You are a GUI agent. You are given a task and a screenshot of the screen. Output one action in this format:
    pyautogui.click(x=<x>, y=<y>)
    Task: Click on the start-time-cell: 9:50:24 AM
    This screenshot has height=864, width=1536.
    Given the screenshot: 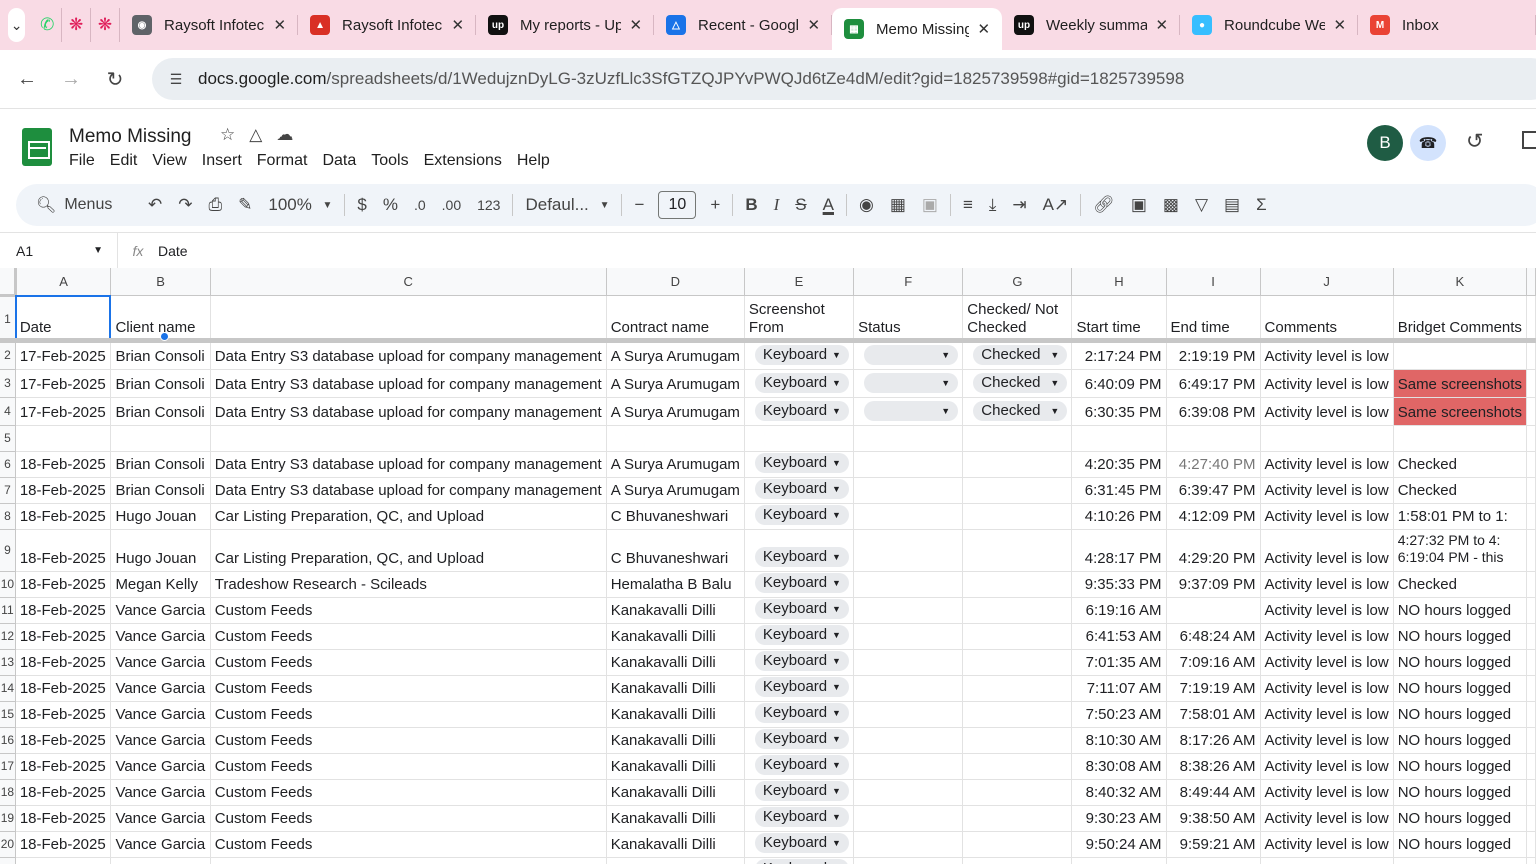 What is the action you would take?
    pyautogui.click(x=1119, y=844)
    